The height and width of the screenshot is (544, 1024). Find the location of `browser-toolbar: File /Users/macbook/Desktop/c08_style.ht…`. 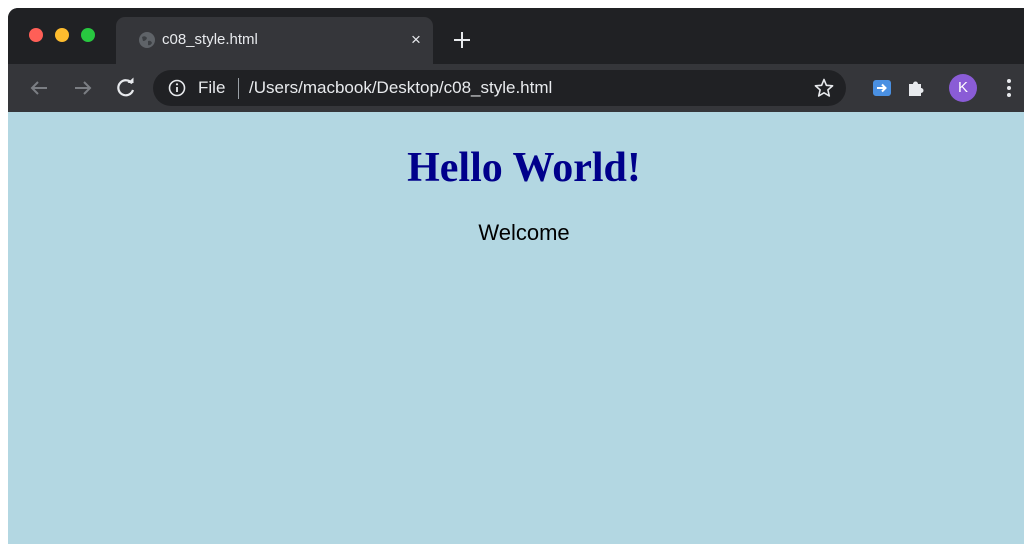

browser-toolbar: File /Users/macbook/Desktop/c08_style.ht… is located at coordinates (516, 88).